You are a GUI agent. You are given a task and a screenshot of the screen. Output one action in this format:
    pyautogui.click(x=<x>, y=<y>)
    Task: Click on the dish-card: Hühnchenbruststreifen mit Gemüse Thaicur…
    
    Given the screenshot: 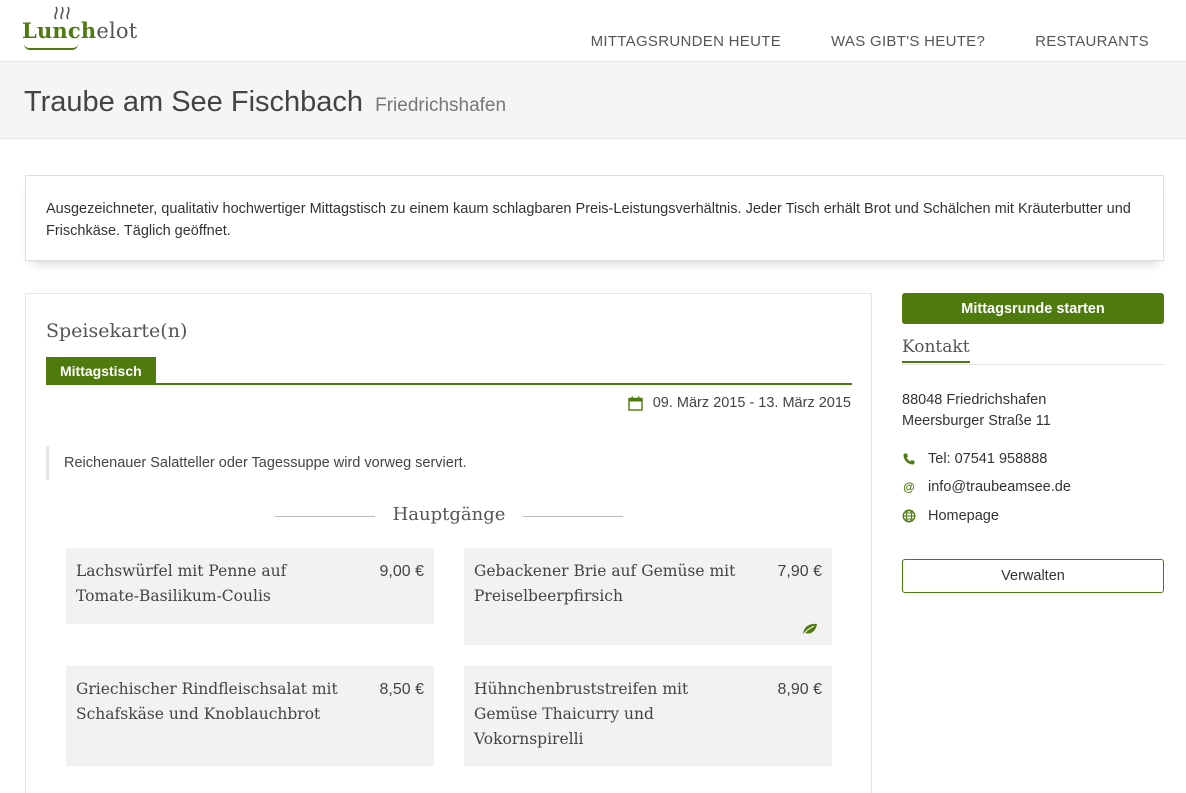 What is the action you would take?
    pyautogui.click(x=648, y=716)
    